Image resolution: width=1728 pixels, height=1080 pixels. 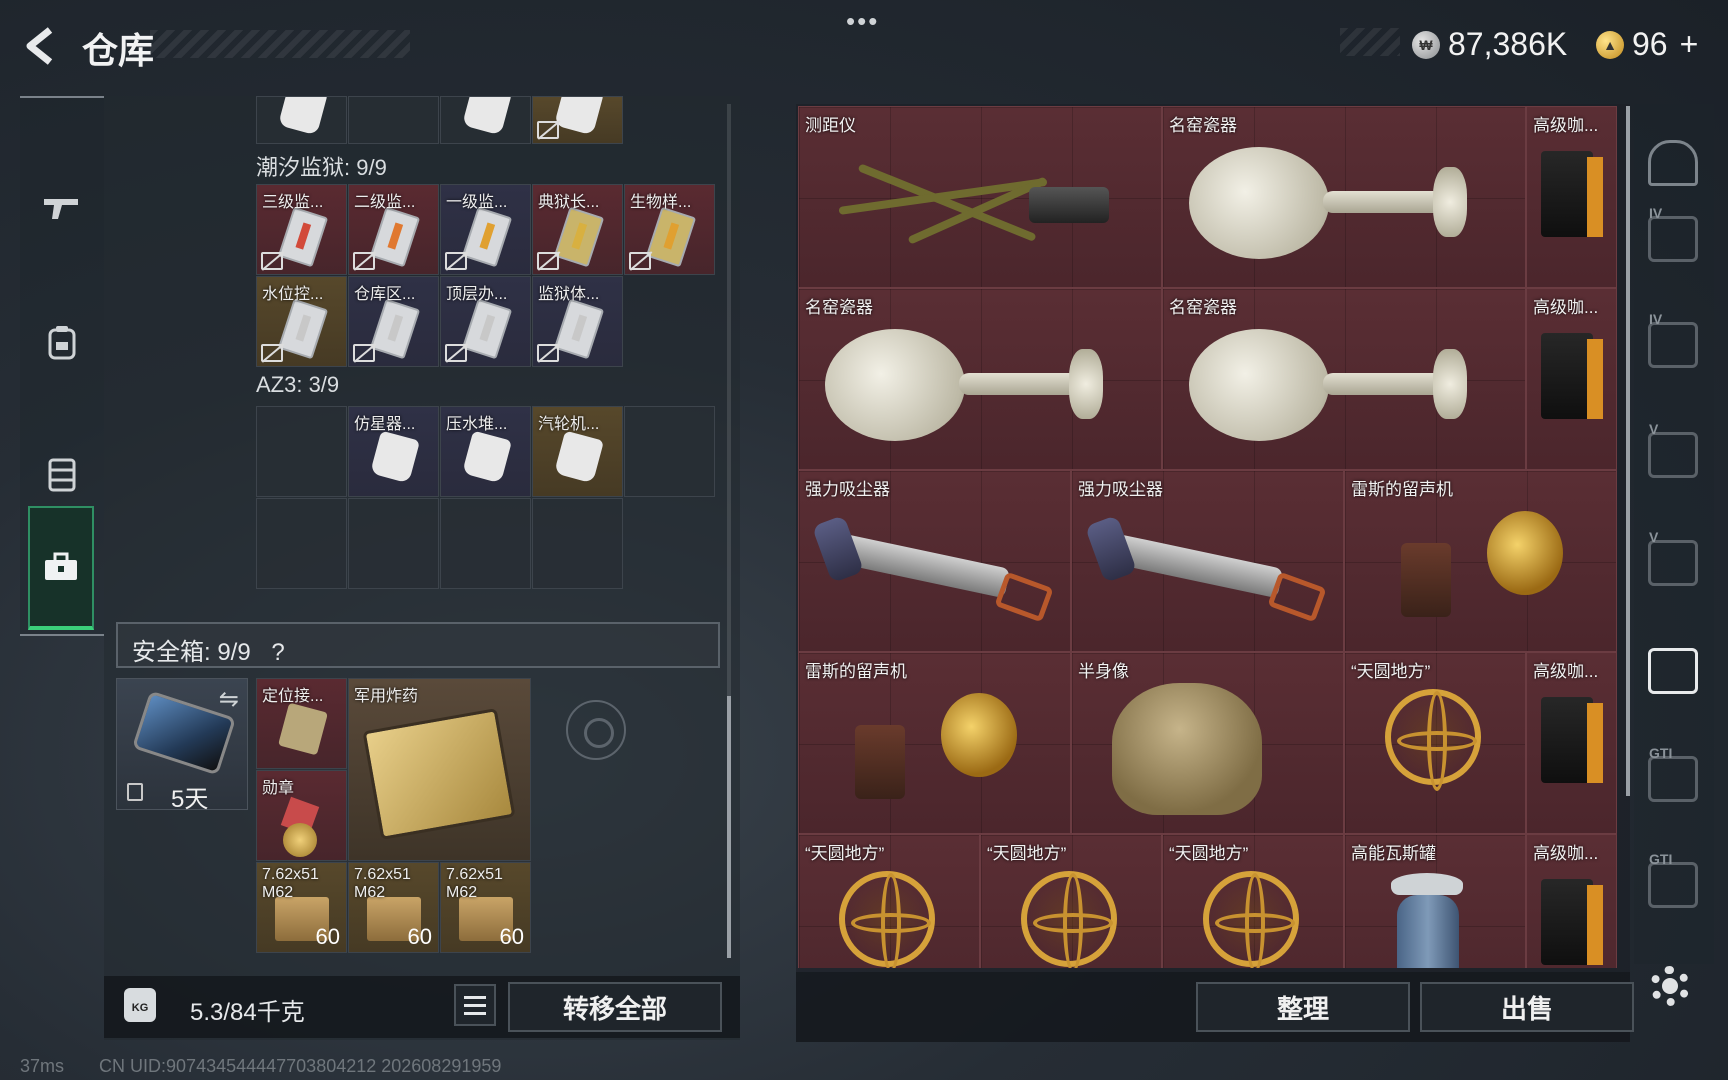 I want to click on safe-case-slot: ⇋ 5天, so click(x=182, y=745).